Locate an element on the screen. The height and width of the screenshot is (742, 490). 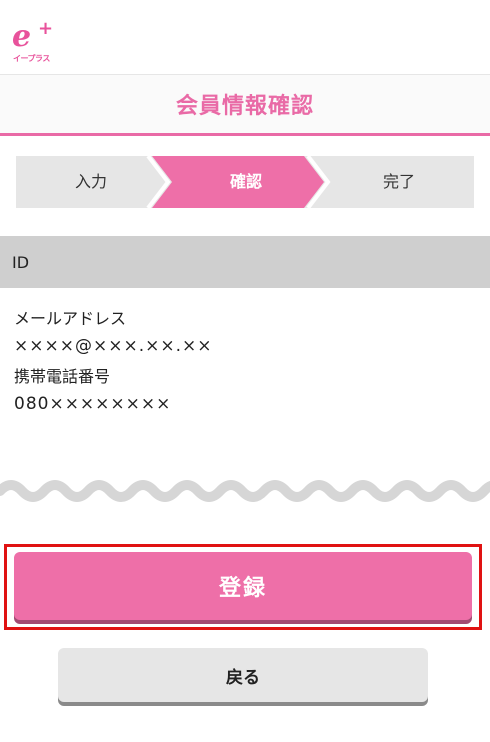
step-indicator: 入力 確認 完了 is located at coordinates (245, 182).